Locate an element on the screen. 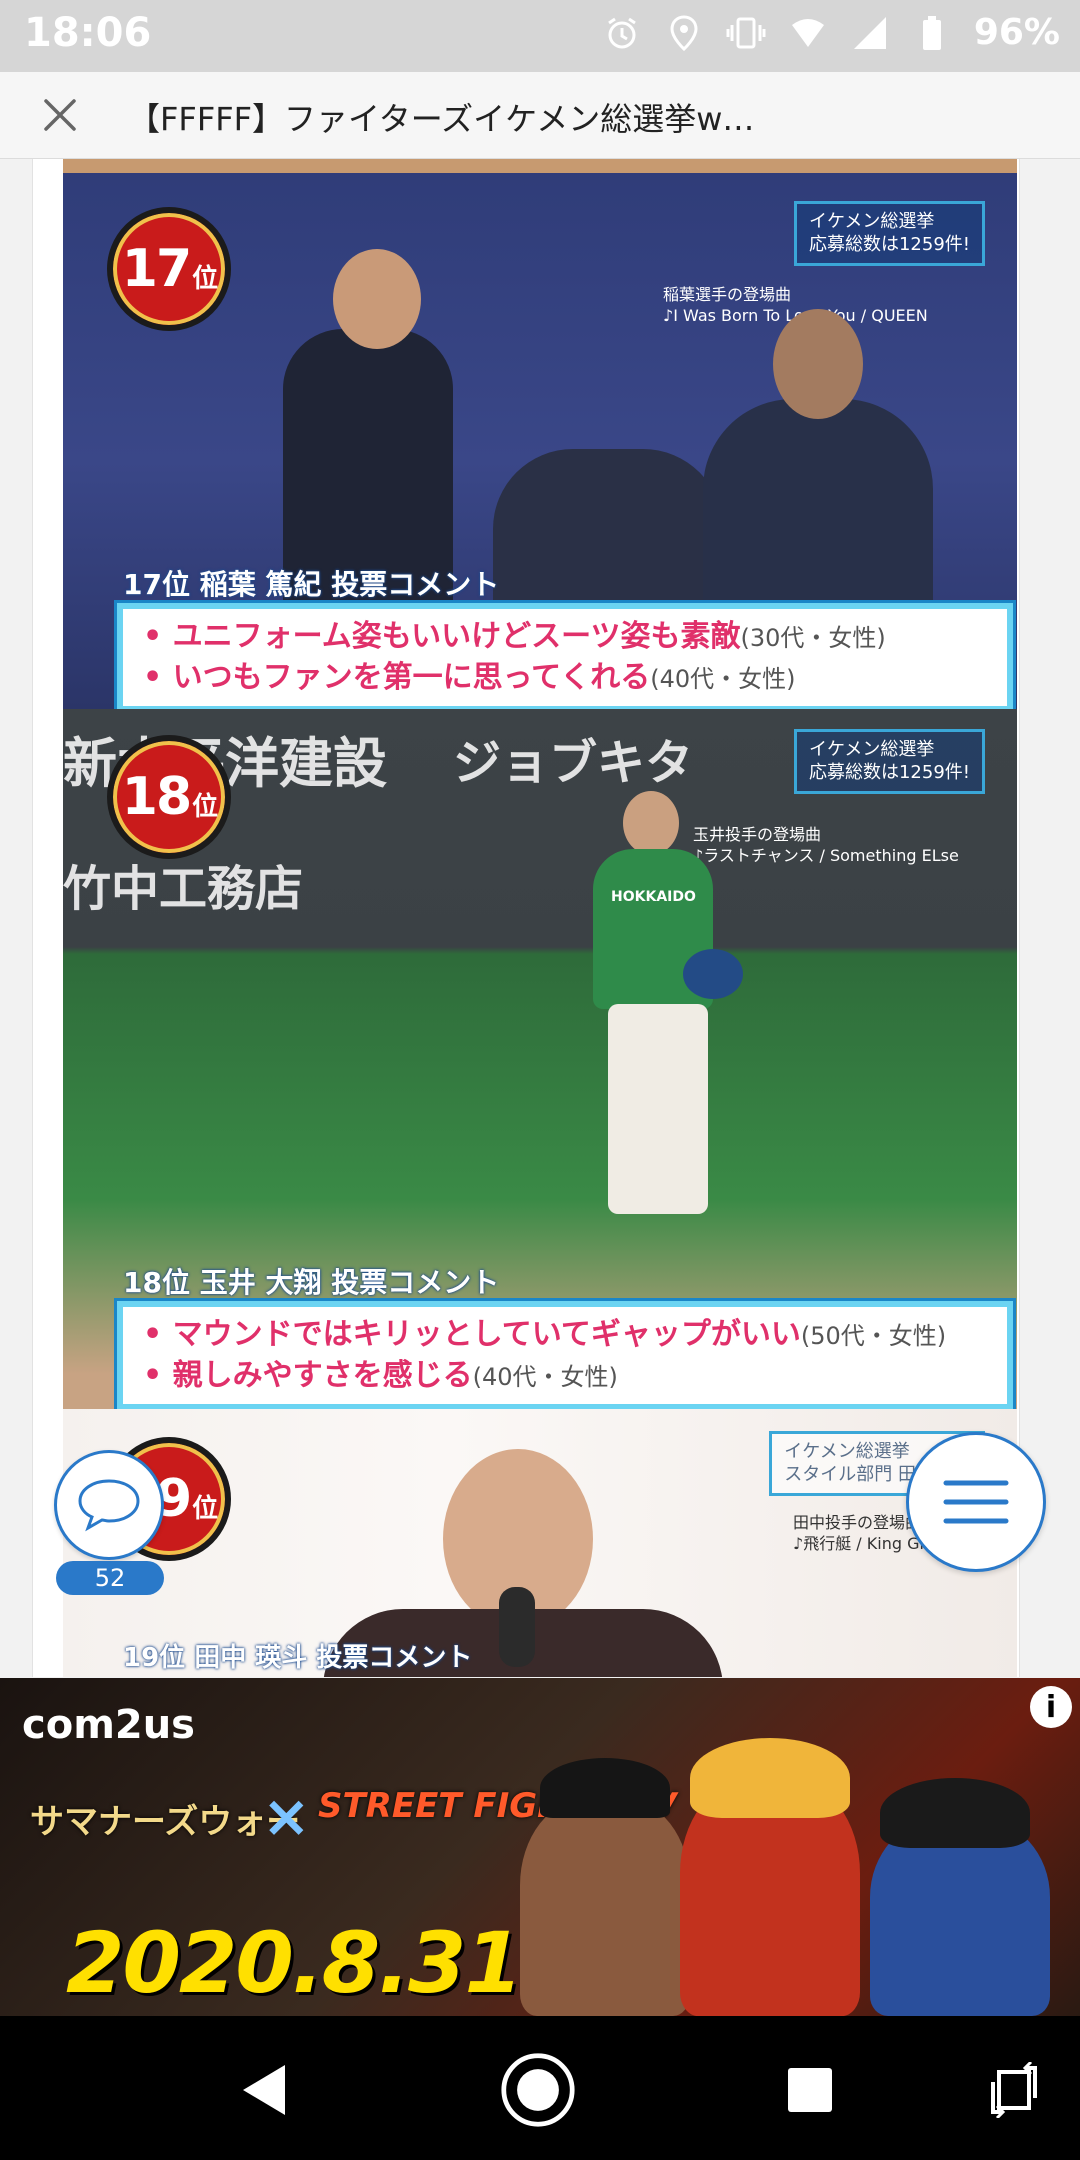  comment-line: • 親しみやすさを感じる(40代・女性) is located at coordinates (380, 1375).